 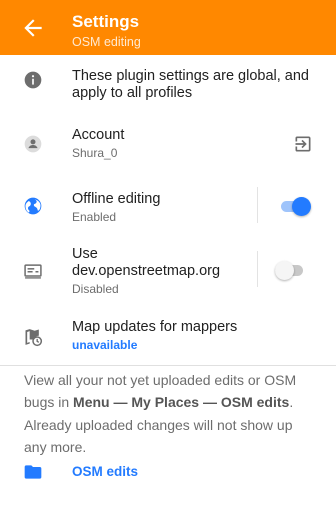 I want to click on page-title: Settings, so click(x=106, y=21).